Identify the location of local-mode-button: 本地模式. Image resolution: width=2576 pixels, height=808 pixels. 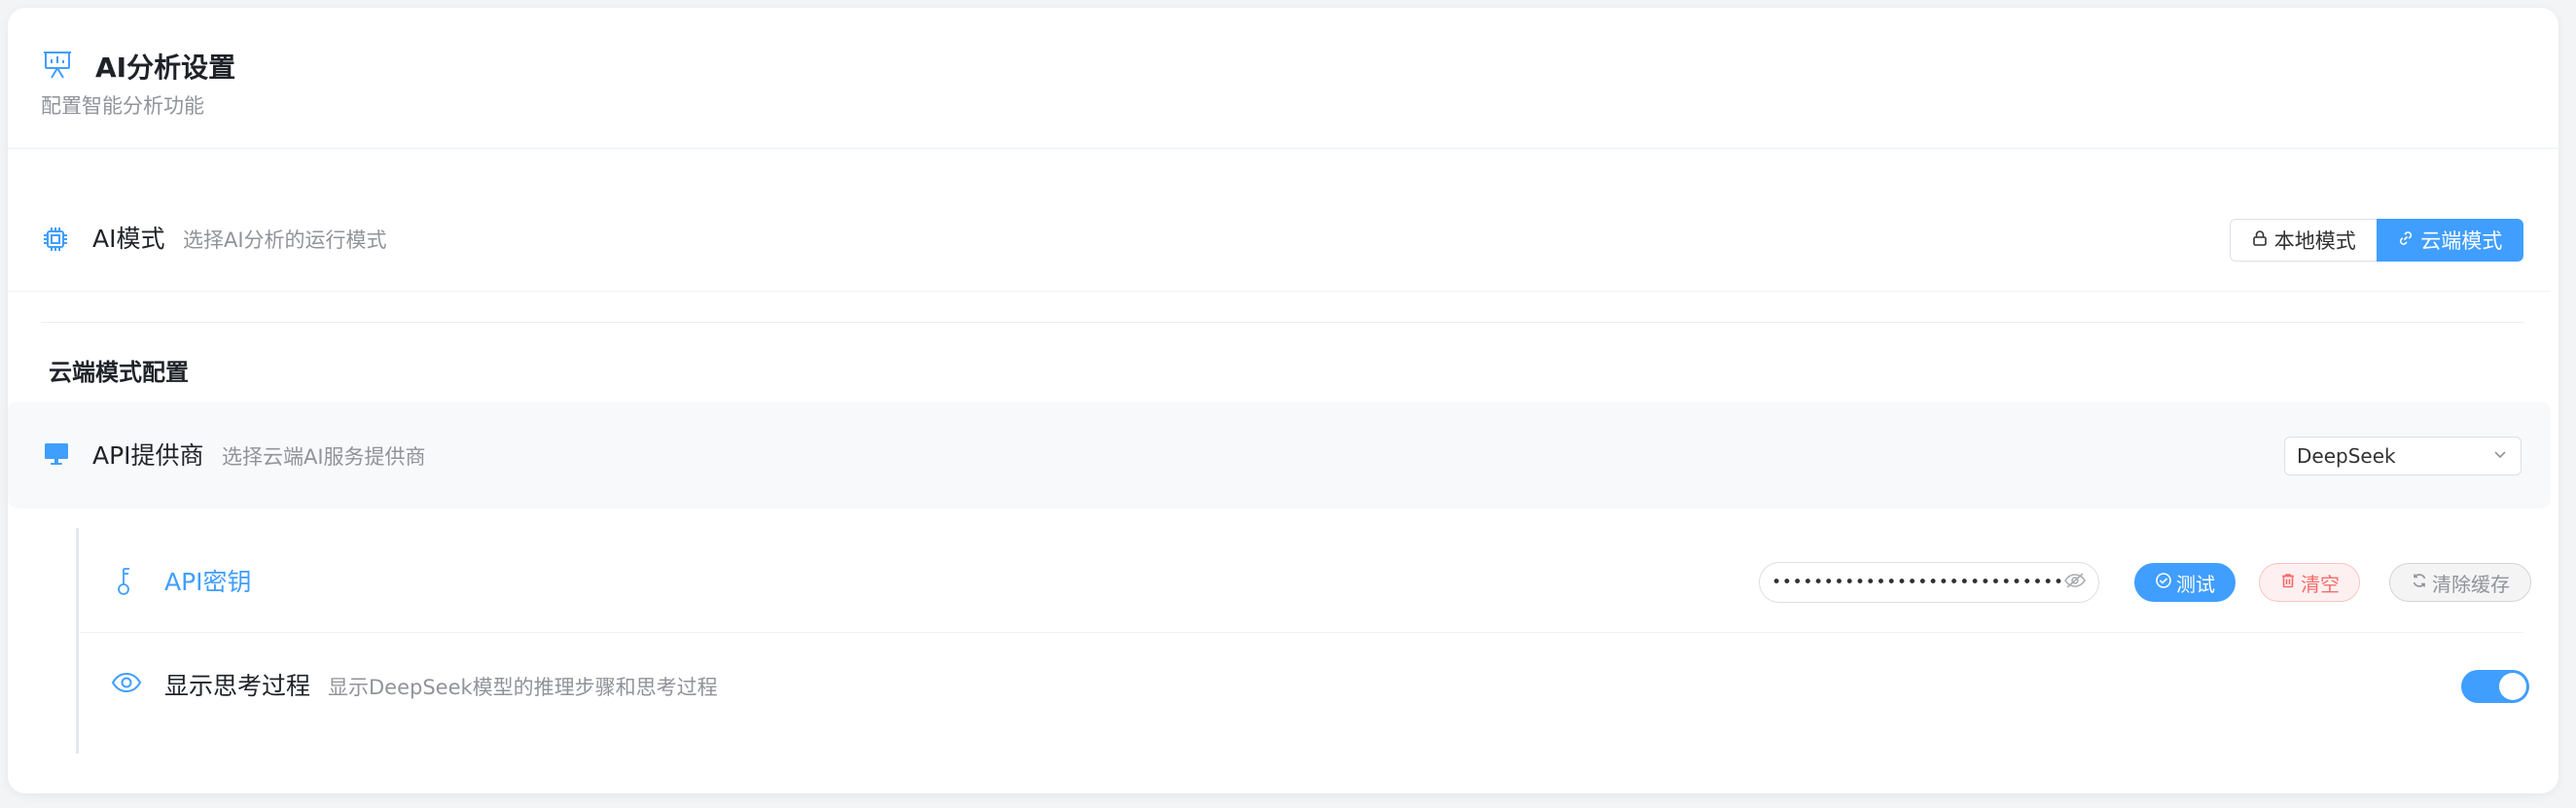
(2303, 240).